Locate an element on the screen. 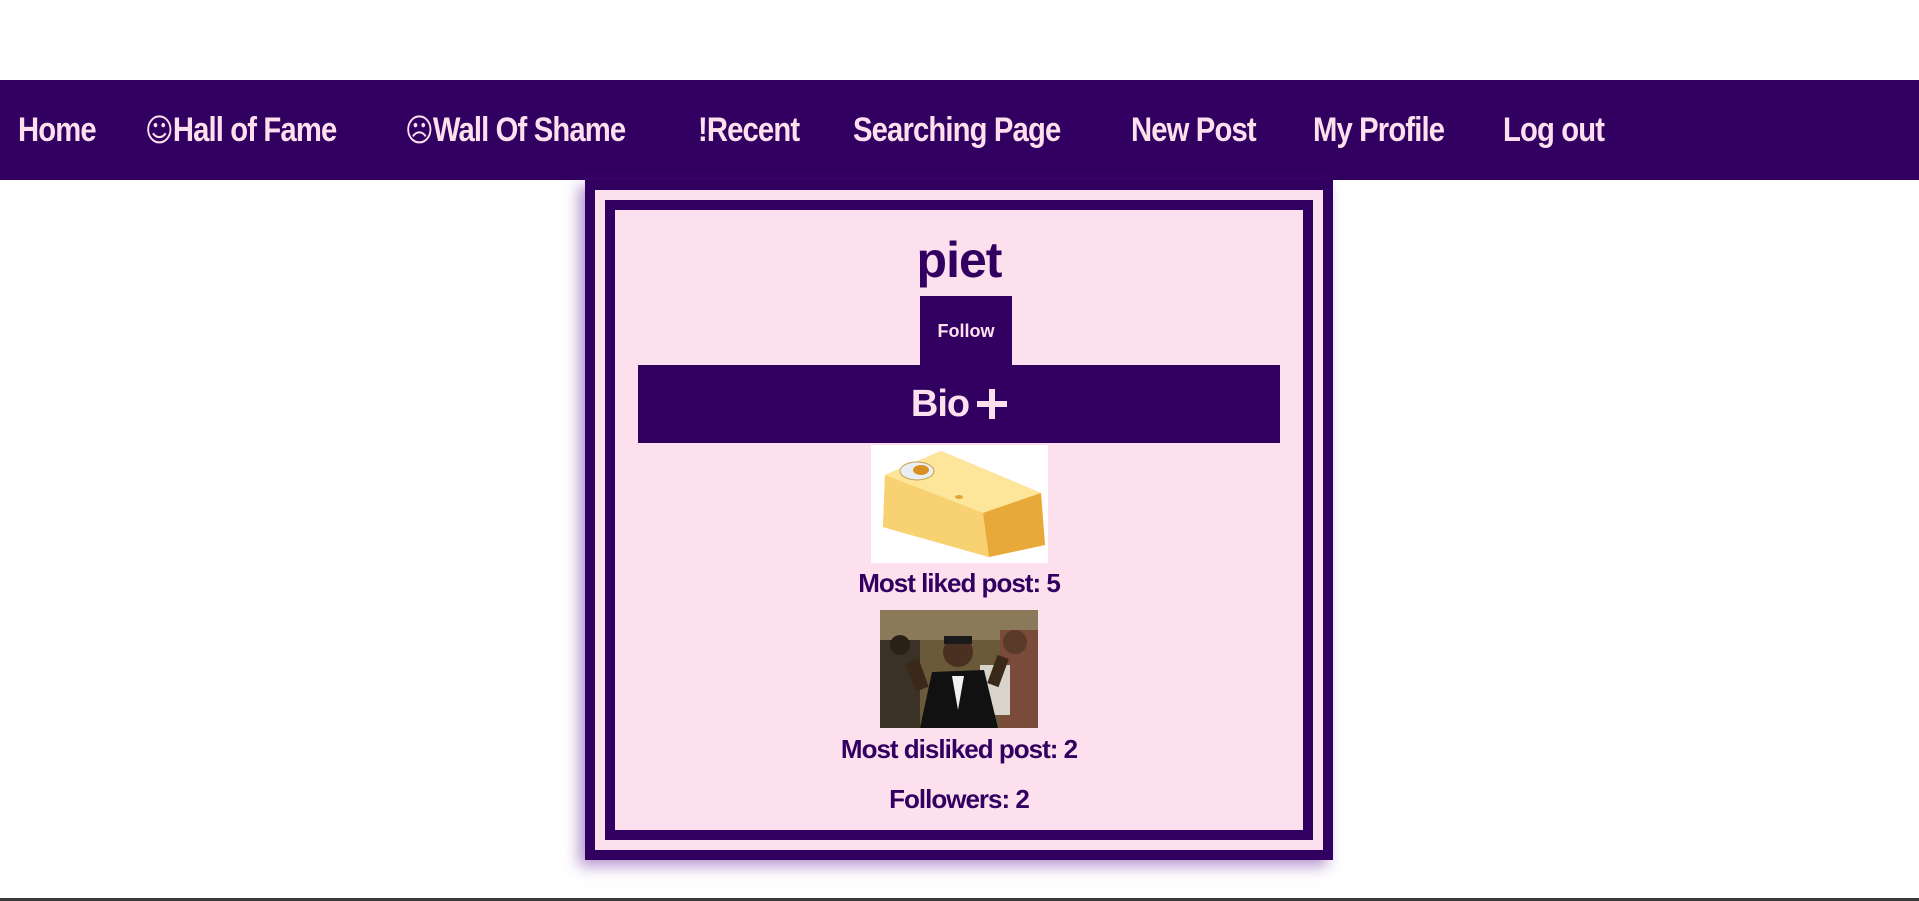 The image size is (1919, 901). nav-searching-page: Searching Page is located at coordinates (956, 130).